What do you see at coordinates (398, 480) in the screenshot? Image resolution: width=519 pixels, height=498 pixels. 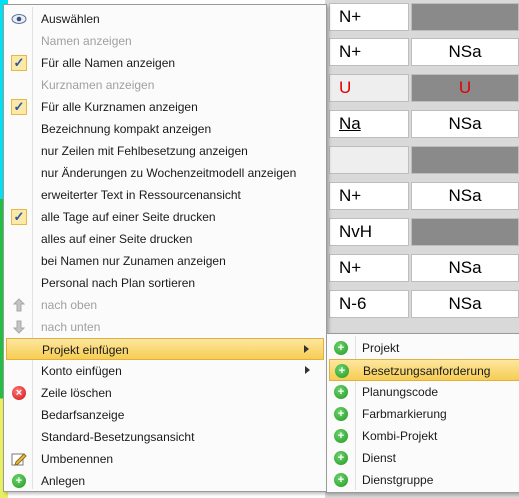 I see `submenu-item-label: Dienstgruppe` at bounding box center [398, 480].